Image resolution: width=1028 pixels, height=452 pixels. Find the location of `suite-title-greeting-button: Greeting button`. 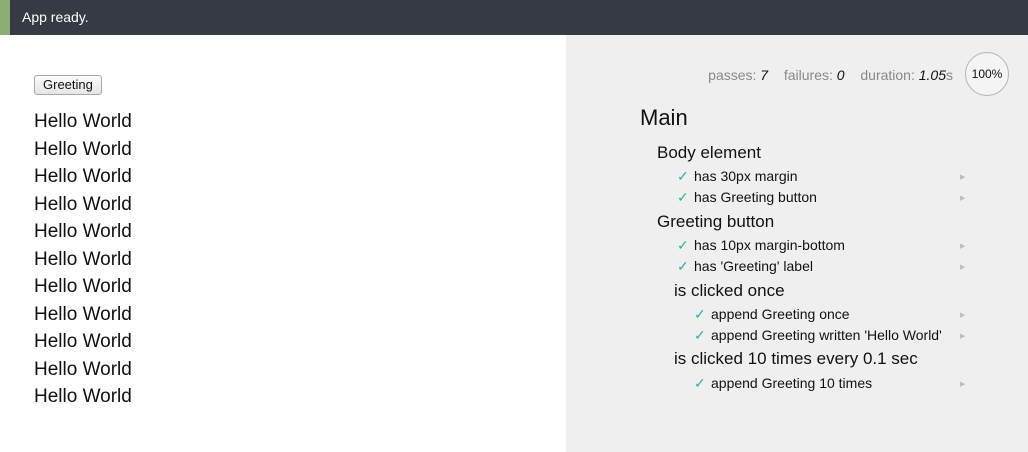

suite-title-greeting-button: Greeting button is located at coordinates (715, 222).